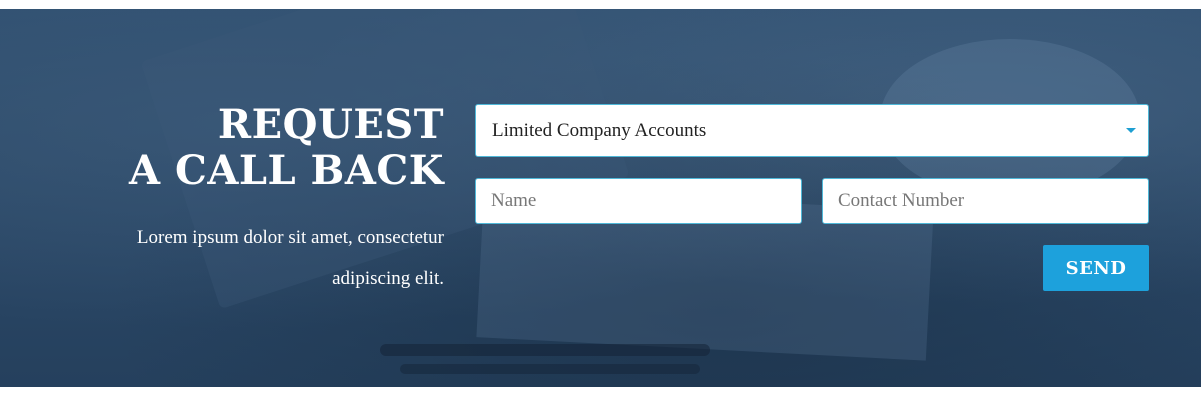 This screenshot has width=1201, height=401. Describe the element at coordinates (985, 201) in the screenshot. I see `contact-number-input` at that location.